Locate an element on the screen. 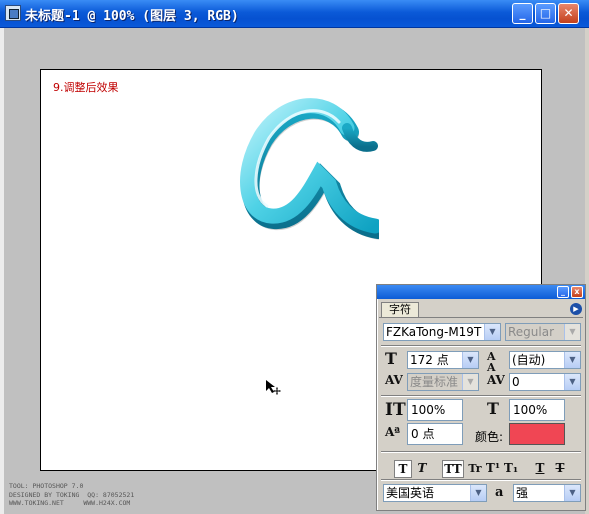 The height and width of the screenshot is (514, 589). font-style-value: Regular is located at coordinates (531, 332).